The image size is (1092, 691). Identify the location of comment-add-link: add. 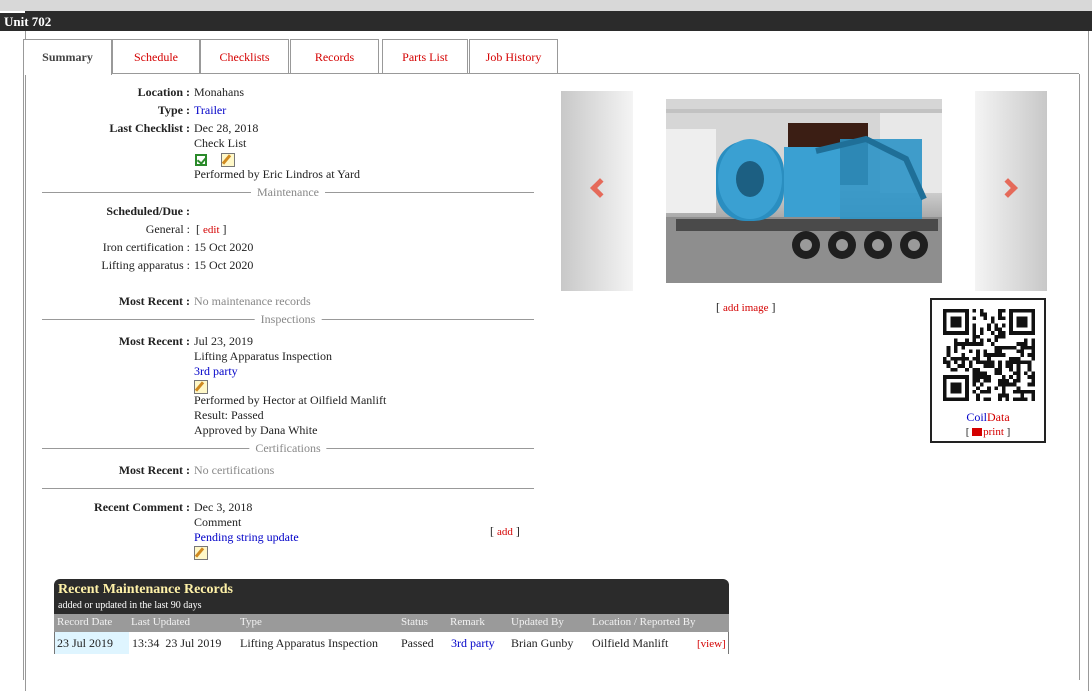
(505, 532).